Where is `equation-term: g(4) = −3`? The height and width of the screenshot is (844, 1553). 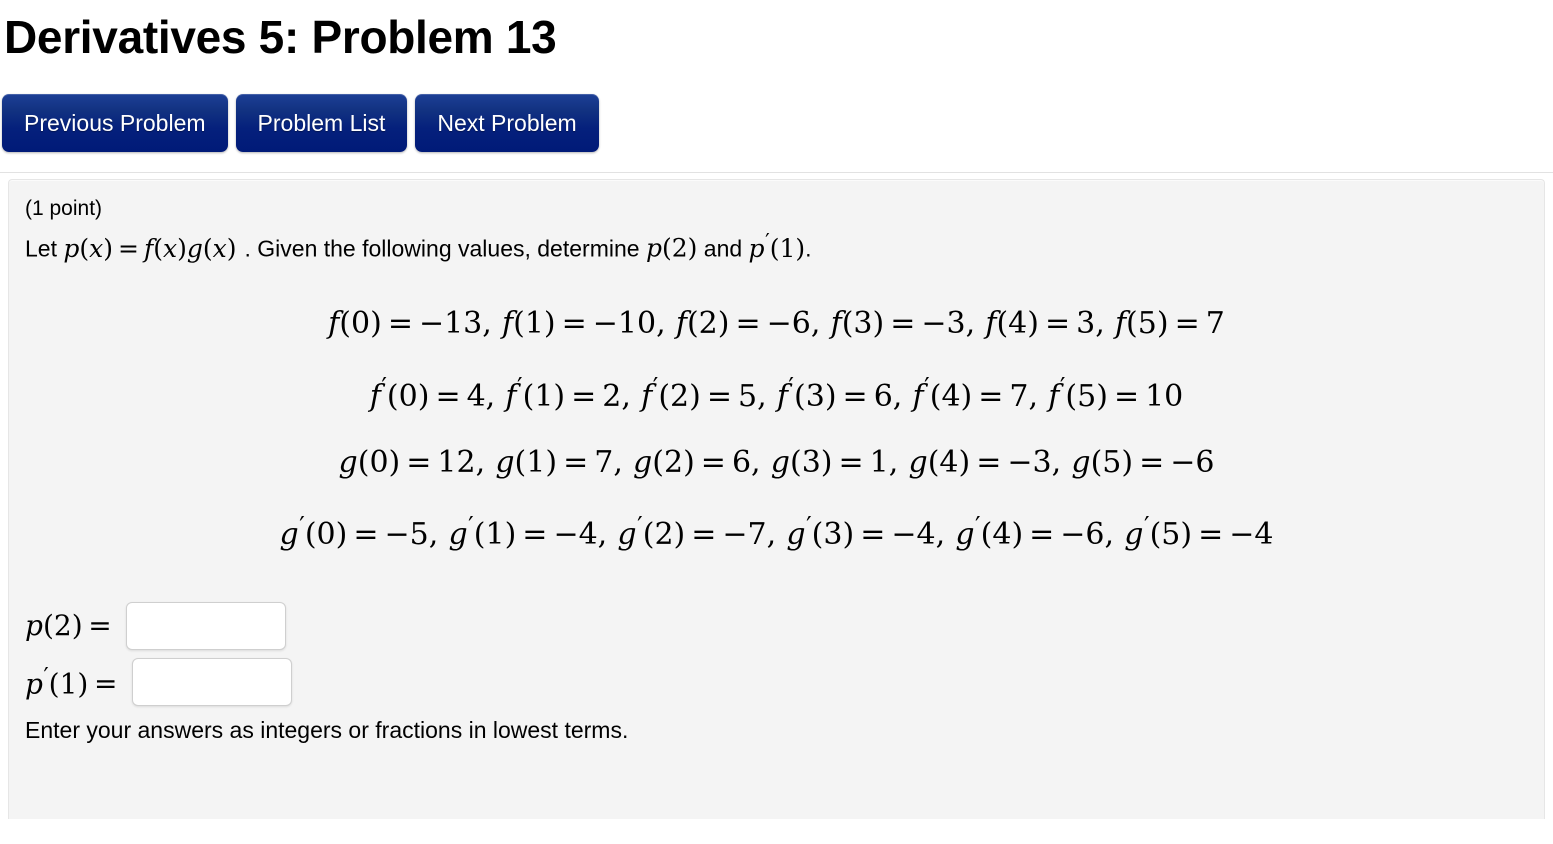
equation-term: g(4) = −3 is located at coordinates (980, 462).